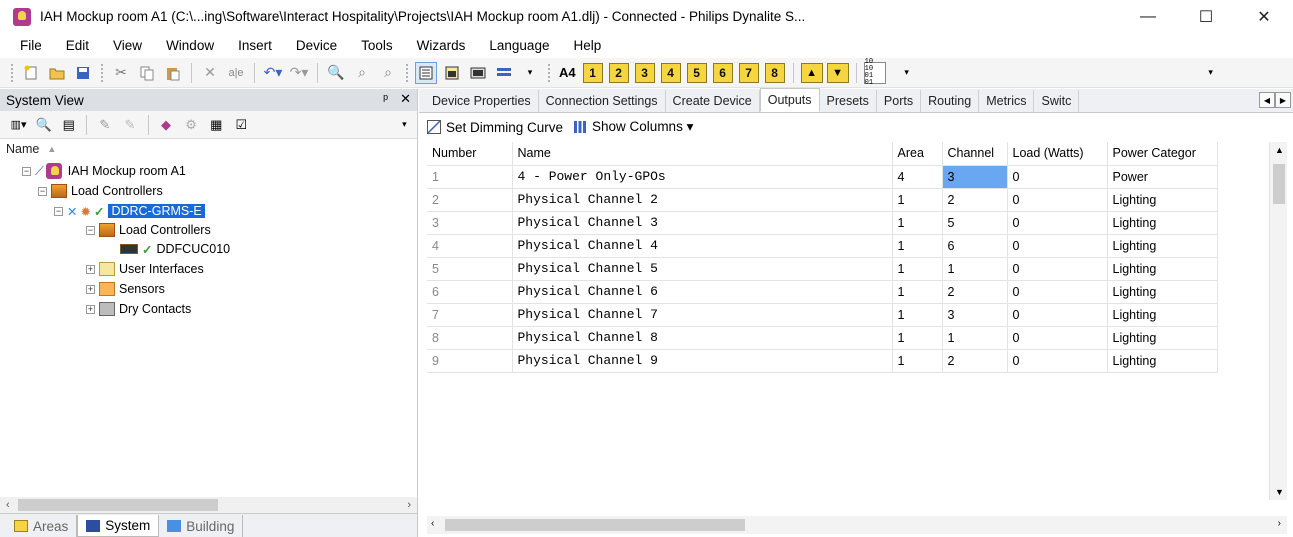 The image size is (1293, 537). What do you see at coordinates (201, 526) in the screenshot?
I see `tab-building: Building` at bounding box center [201, 526].